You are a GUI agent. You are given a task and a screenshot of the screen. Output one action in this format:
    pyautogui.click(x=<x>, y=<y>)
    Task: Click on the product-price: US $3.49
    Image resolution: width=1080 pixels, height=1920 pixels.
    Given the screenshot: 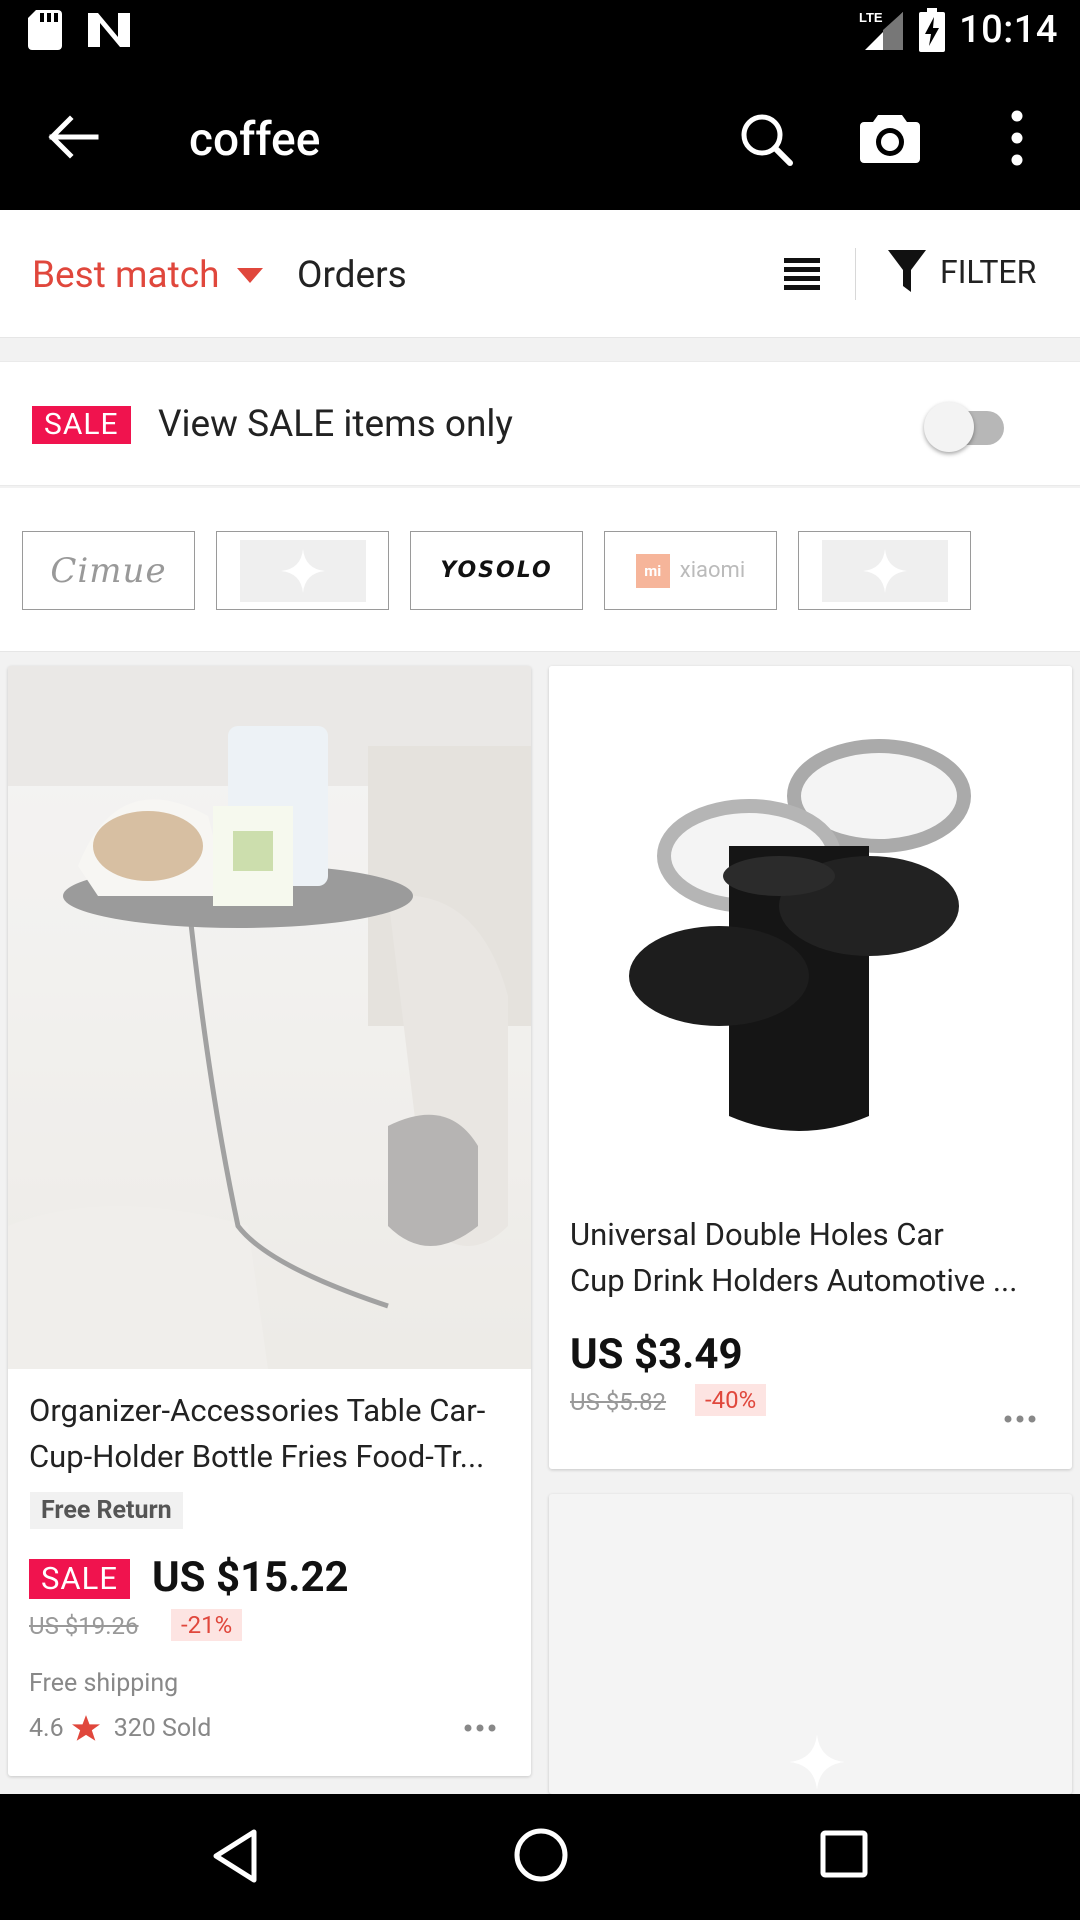 What is the action you would take?
    pyautogui.click(x=656, y=1354)
    